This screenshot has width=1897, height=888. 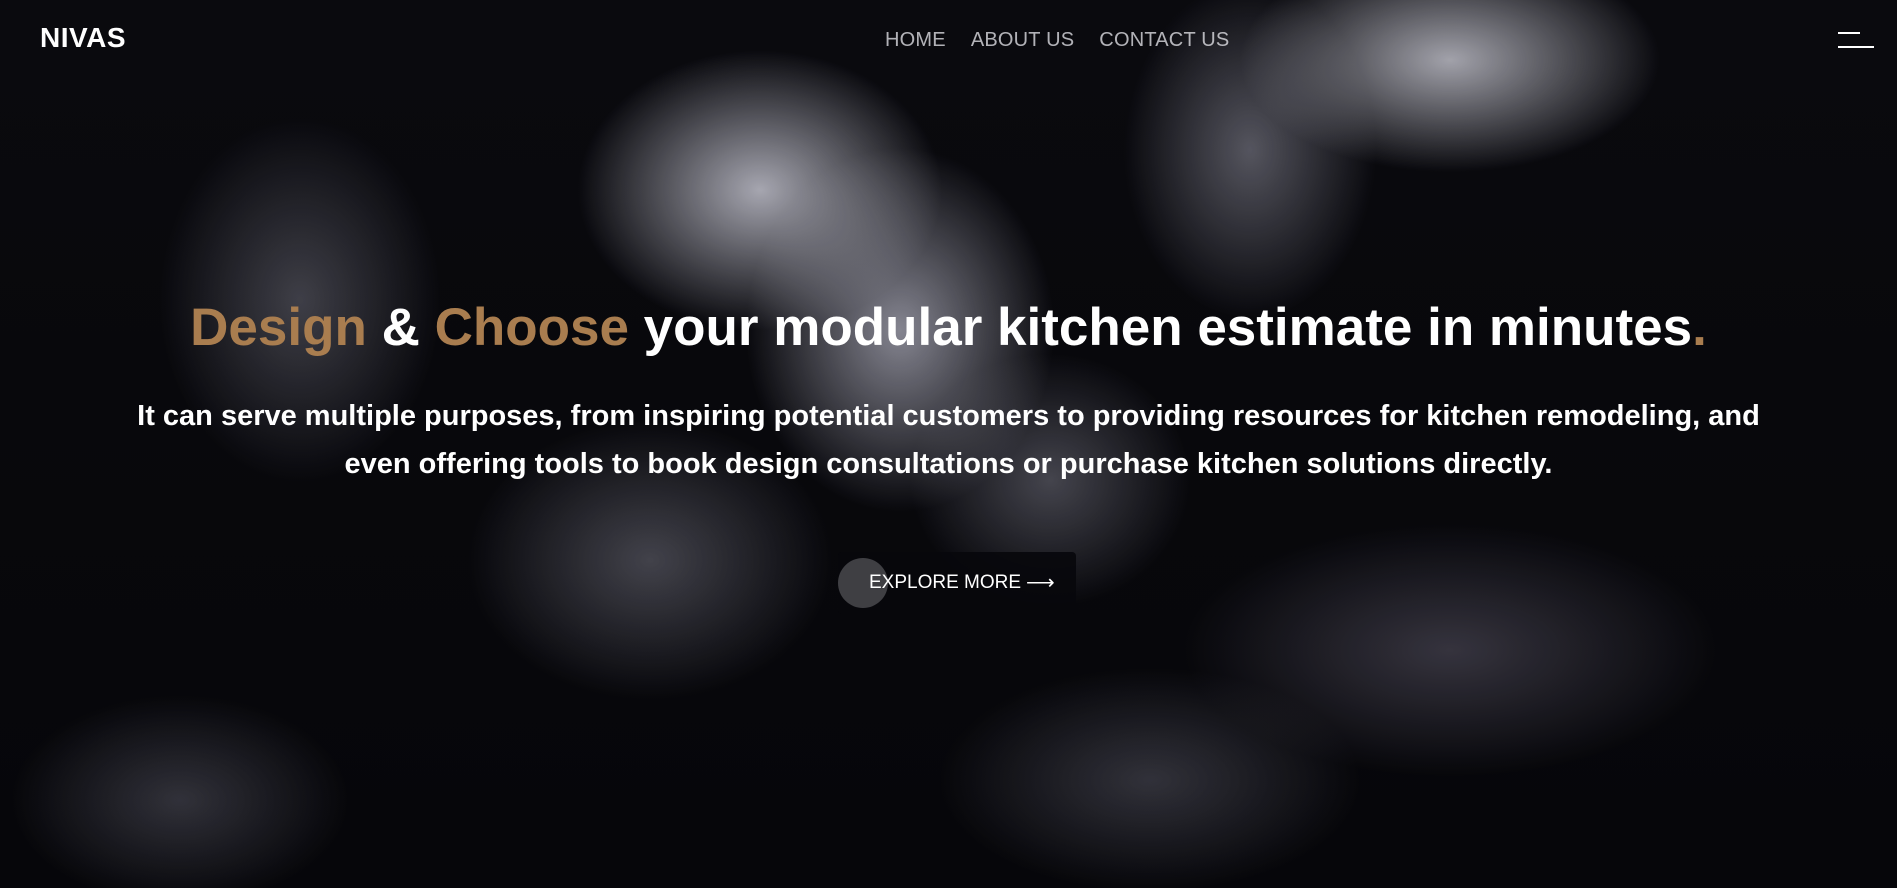 What do you see at coordinates (1856, 47) in the screenshot?
I see `hamburger-bar-long` at bounding box center [1856, 47].